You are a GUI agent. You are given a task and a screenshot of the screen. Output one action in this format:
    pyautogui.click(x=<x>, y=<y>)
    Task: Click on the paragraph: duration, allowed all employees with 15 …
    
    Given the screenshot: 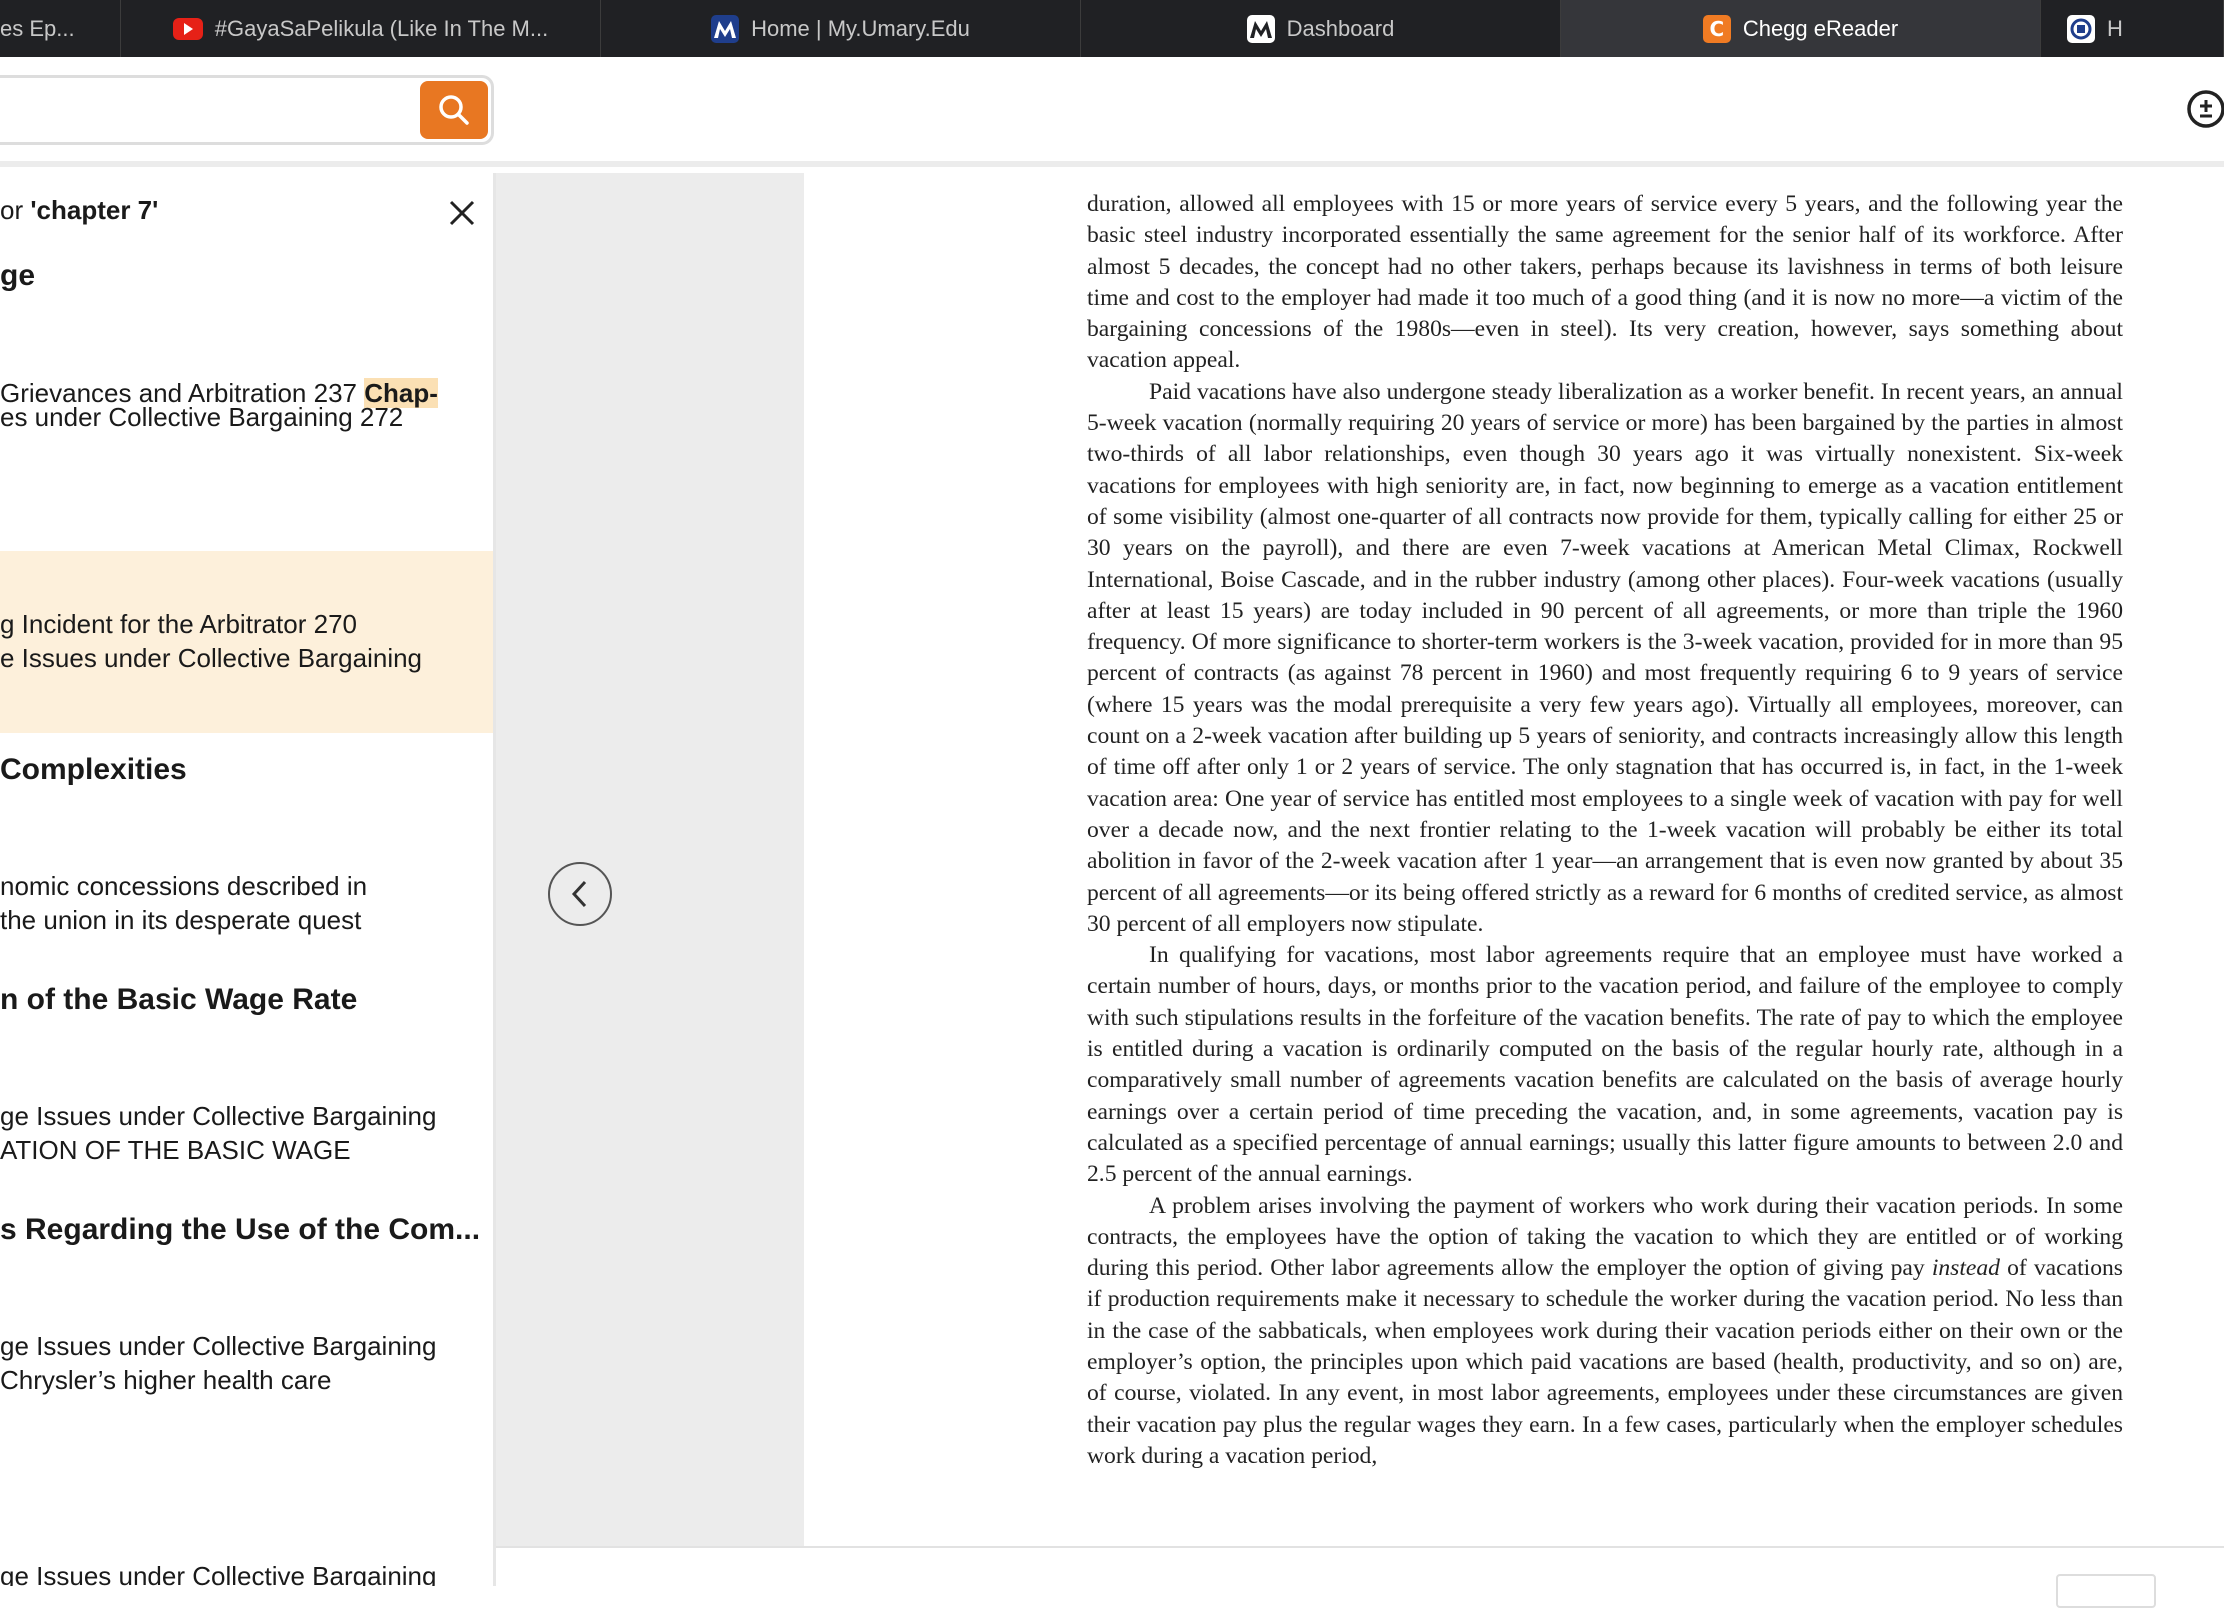 What is the action you would take?
    pyautogui.click(x=1605, y=282)
    